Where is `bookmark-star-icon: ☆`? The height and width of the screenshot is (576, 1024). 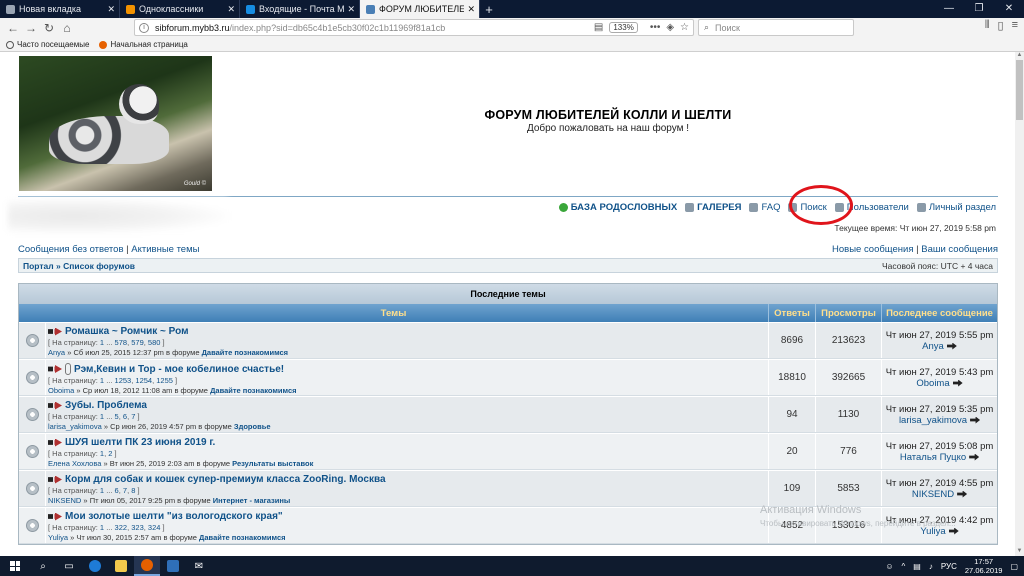
bookmark-star-icon: ☆ is located at coordinates (684, 27).